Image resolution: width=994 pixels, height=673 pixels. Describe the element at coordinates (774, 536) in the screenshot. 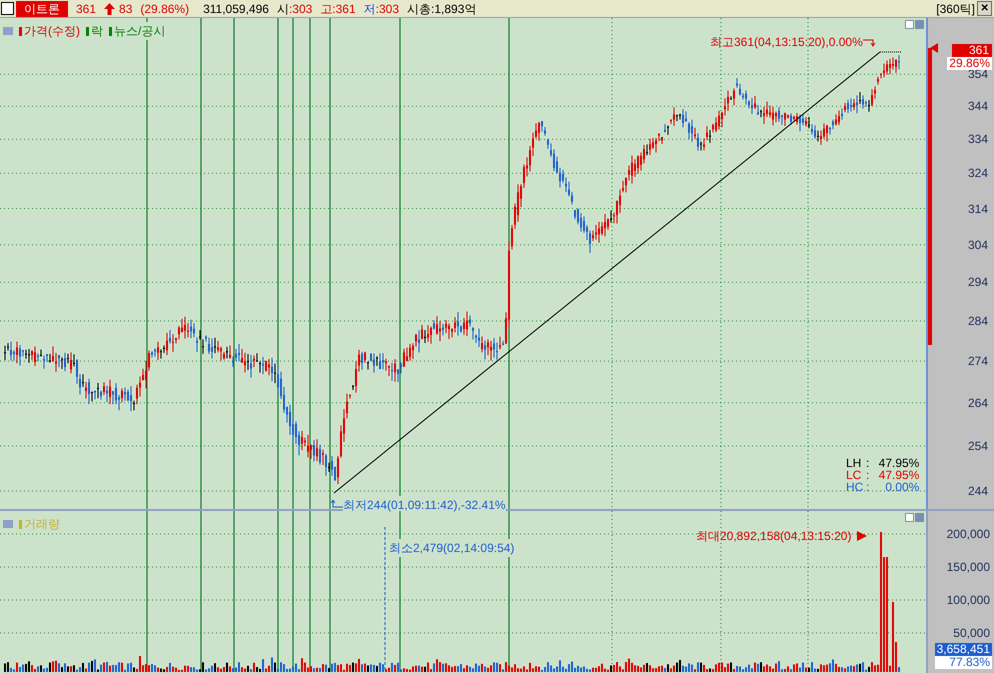

I see `max-volume-annotation: 최대20,892,158(04,13:15:20)` at that location.